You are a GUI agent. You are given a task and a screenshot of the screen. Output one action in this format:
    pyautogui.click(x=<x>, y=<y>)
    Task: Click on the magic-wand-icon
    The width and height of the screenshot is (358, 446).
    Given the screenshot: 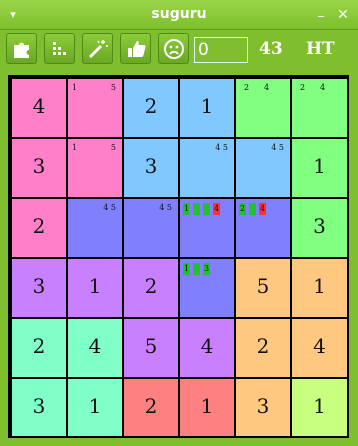 What is the action you would take?
    pyautogui.click(x=98, y=48)
    